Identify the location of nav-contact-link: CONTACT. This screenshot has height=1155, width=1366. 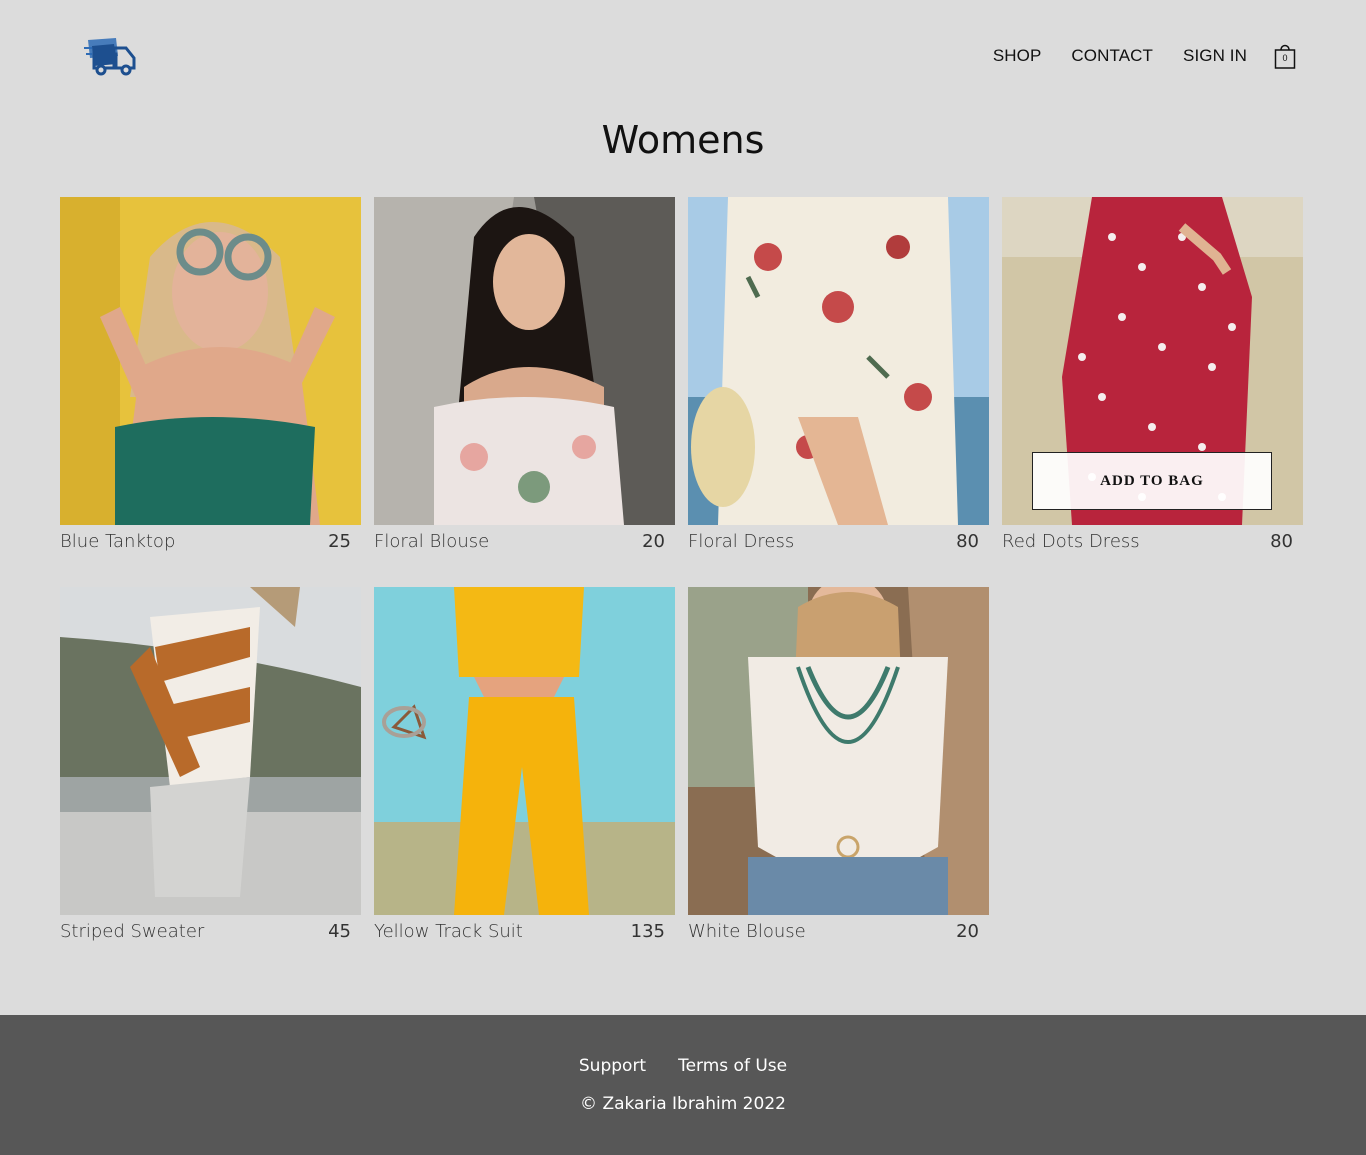
(1112, 56).